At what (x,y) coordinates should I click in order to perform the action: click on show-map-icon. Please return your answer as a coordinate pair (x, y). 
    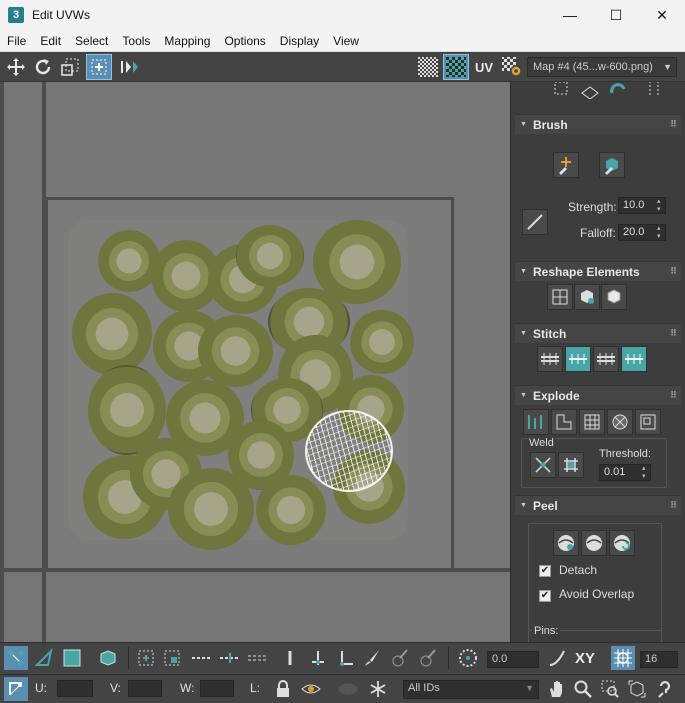
    Looking at the image, I should click on (456, 67).